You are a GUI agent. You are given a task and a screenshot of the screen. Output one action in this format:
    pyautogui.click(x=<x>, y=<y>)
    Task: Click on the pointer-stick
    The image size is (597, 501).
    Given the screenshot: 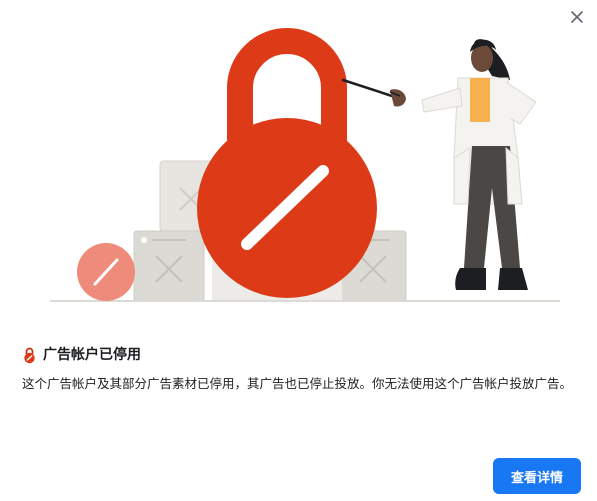 What is the action you would take?
    pyautogui.click(x=367, y=88)
    